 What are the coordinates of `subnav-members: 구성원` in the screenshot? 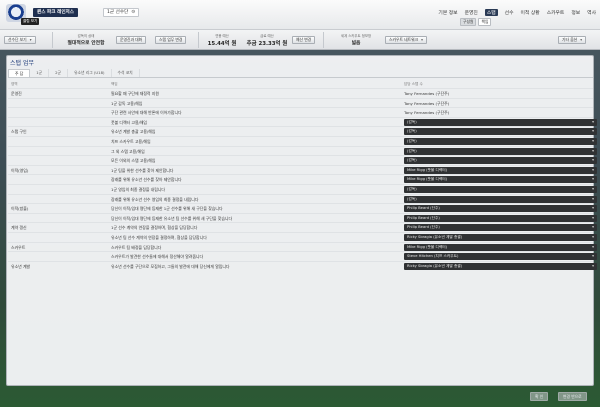 It's located at (468, 22).